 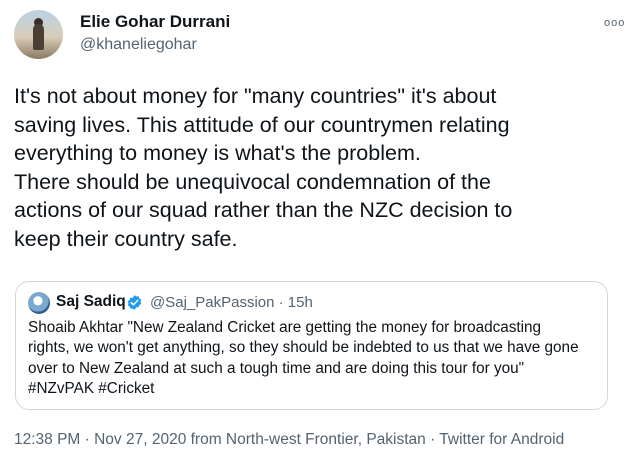 I want to click on quoted-author-name: Saj Sadiq, so click(x=91, y=302).